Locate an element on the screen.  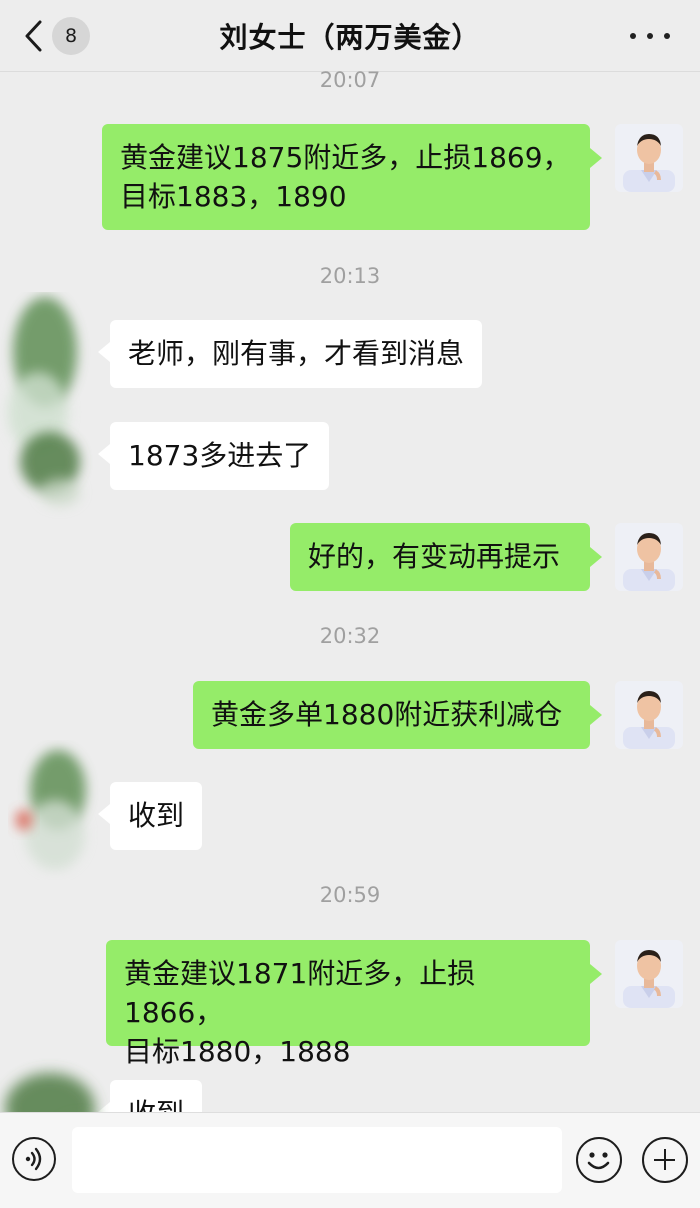
voice-button is located at coordinates (34, 1159).